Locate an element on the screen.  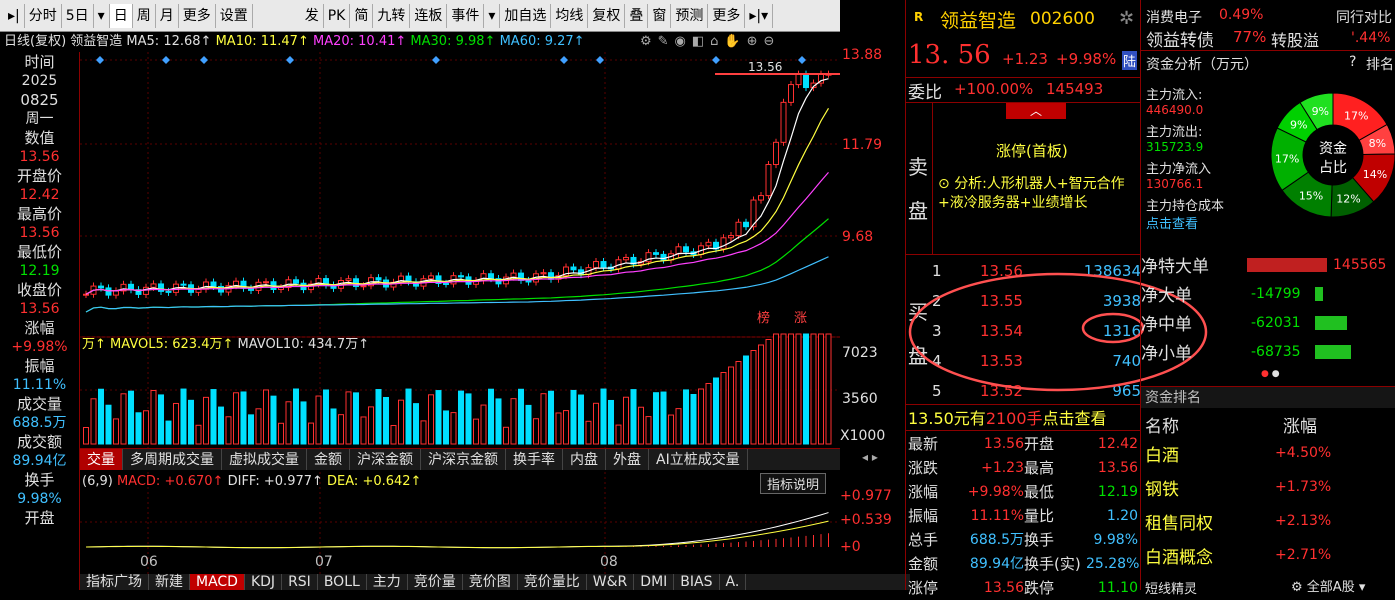
toolbar-lianban: 连板 is located at coordinates (429, 15).